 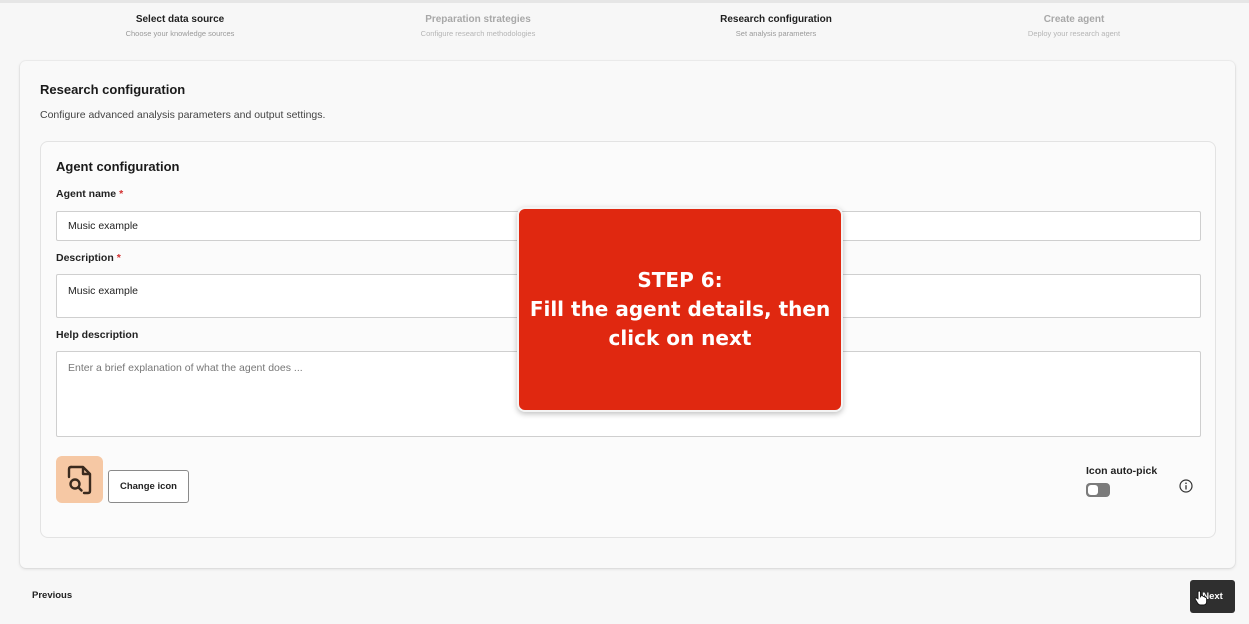 I want to click on callout-line-2: Fill the agent details, then, so click(x=680, y=309).